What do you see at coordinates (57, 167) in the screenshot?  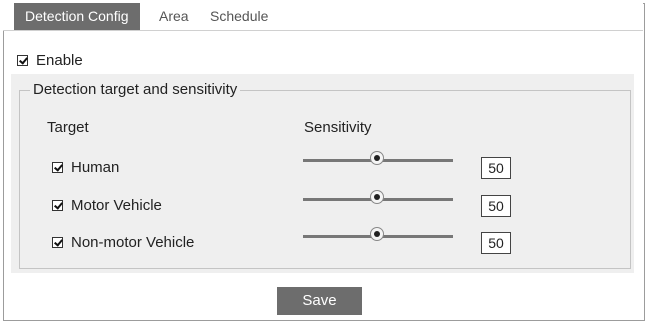 I see `human-checkbox` at bounding box center [57, 167].